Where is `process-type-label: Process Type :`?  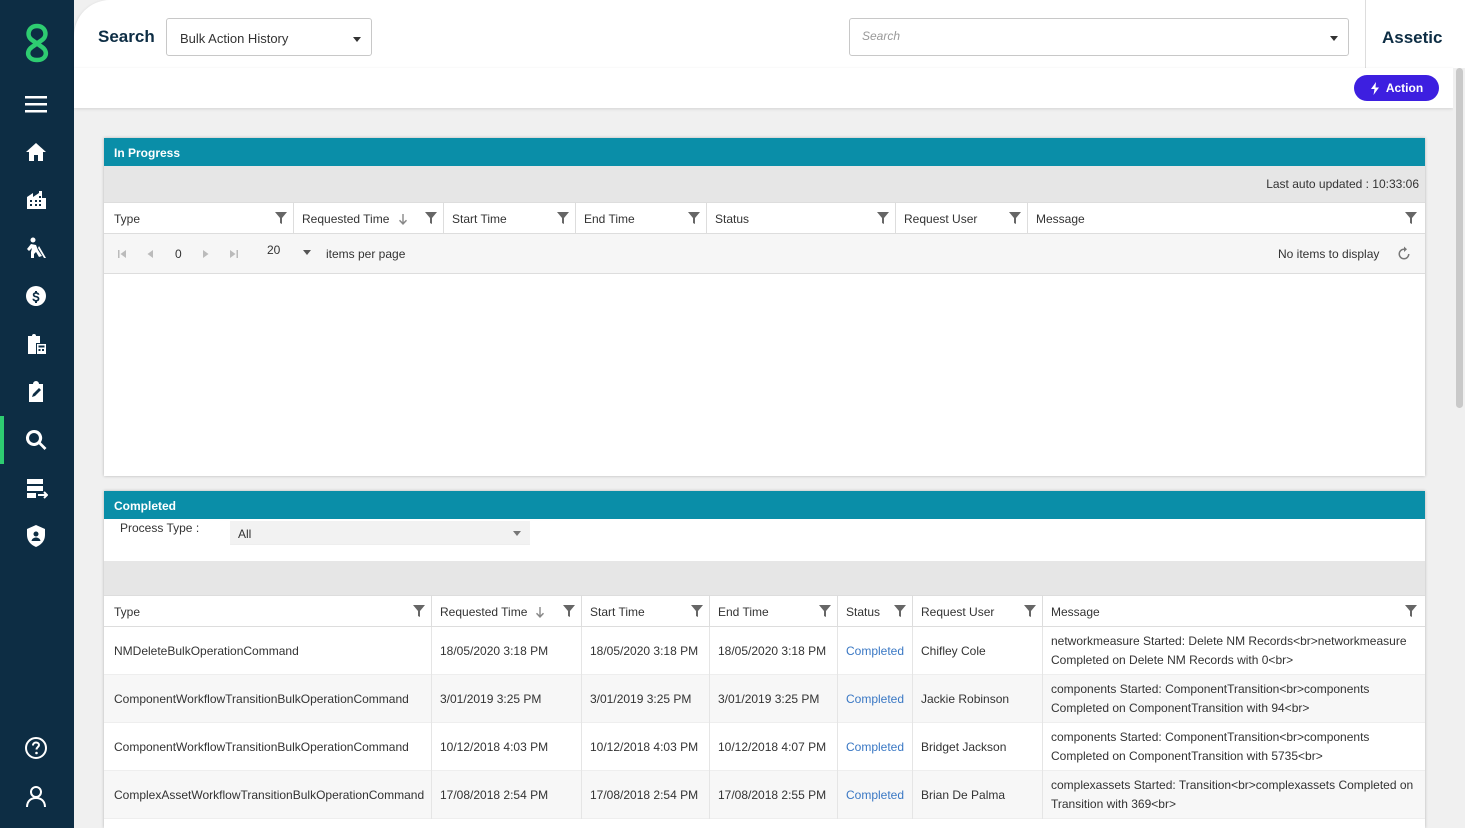
process-type-label: Process Type : is located at coordinates (160, 528).